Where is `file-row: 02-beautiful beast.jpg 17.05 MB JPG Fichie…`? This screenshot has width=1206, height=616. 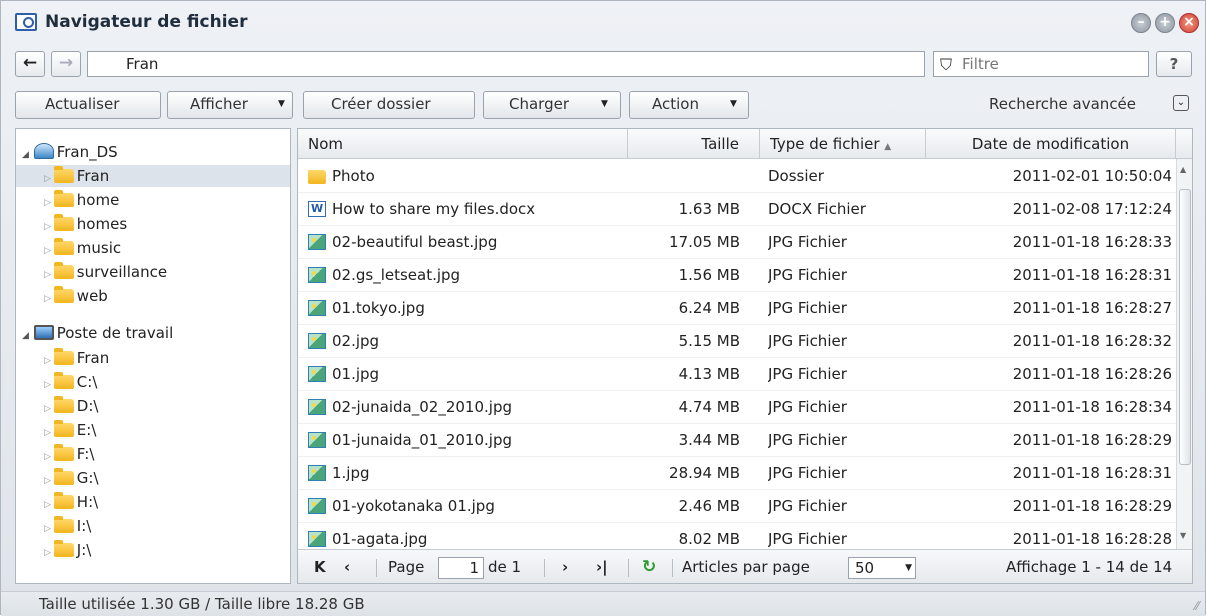
file-row: 02-beautiful beast.jpg 17.05 MB JPG Fichie… is located at coordinates (737, 242).